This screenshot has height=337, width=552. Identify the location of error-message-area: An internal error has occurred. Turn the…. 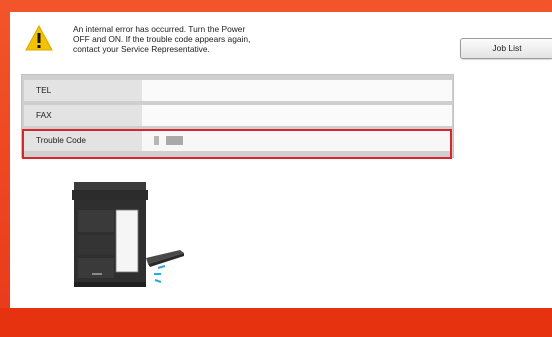
(205, 44).